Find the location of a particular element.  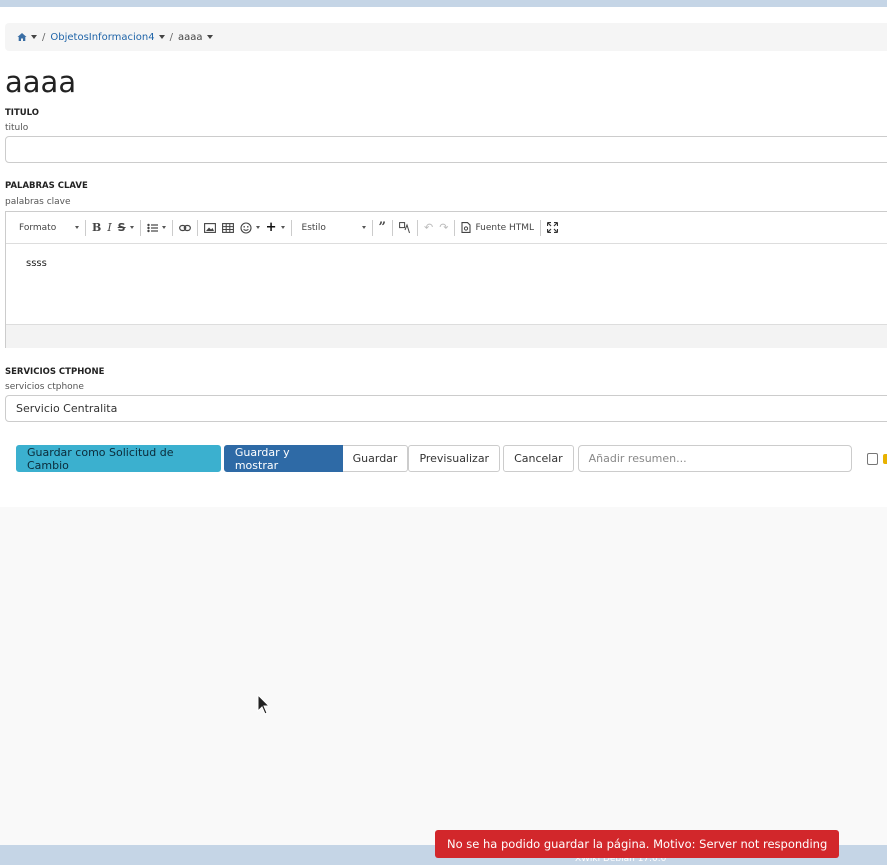

italic-button: I is located at coordinates (109, 228).